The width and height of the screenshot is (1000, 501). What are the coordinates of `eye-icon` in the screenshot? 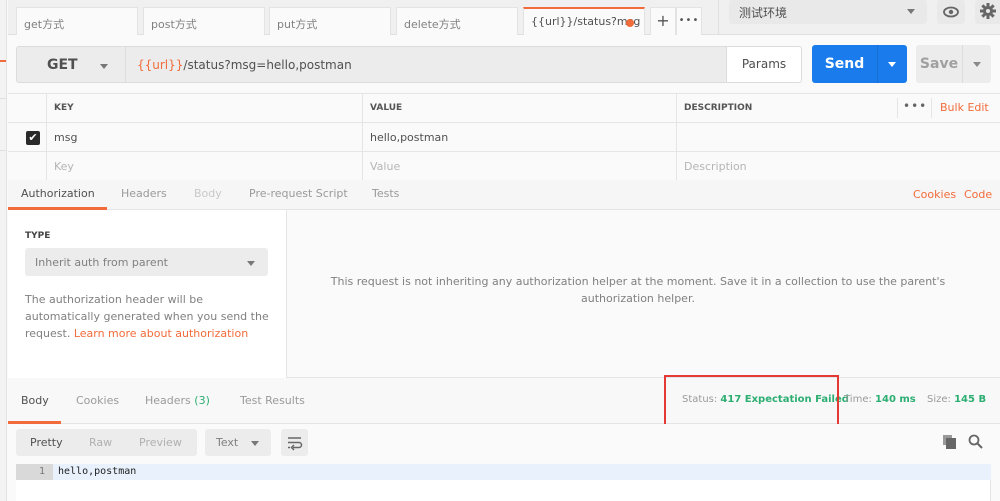 It's located at (951, 12).